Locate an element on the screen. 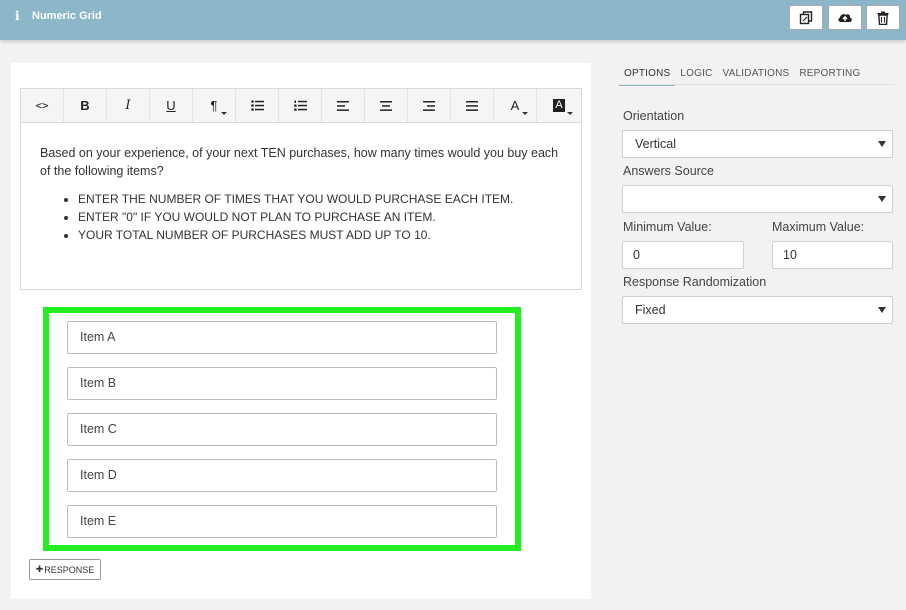 The width and height of the screenshot is (906, 610). align-justify-icon is located at coordinates (472, 105).